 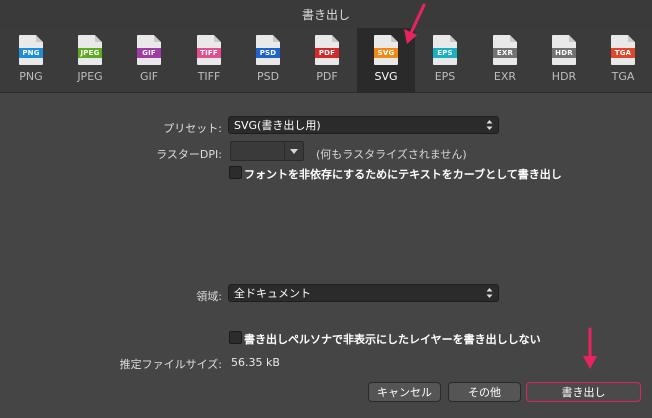 I want to click on format-label: PNG, so click(x=31, y=76).